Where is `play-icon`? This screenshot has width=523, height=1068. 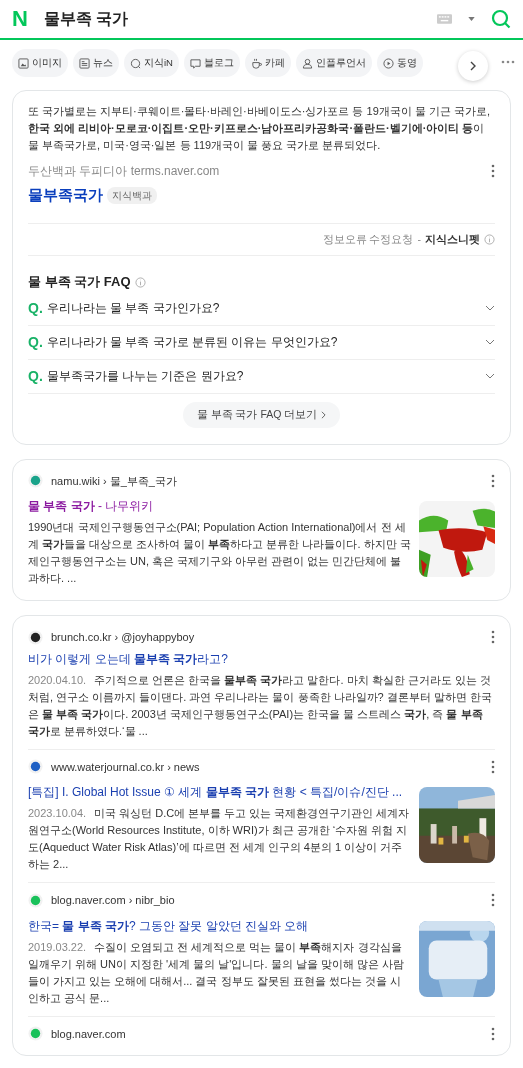
play-icon is located at coordinates (388, 63).